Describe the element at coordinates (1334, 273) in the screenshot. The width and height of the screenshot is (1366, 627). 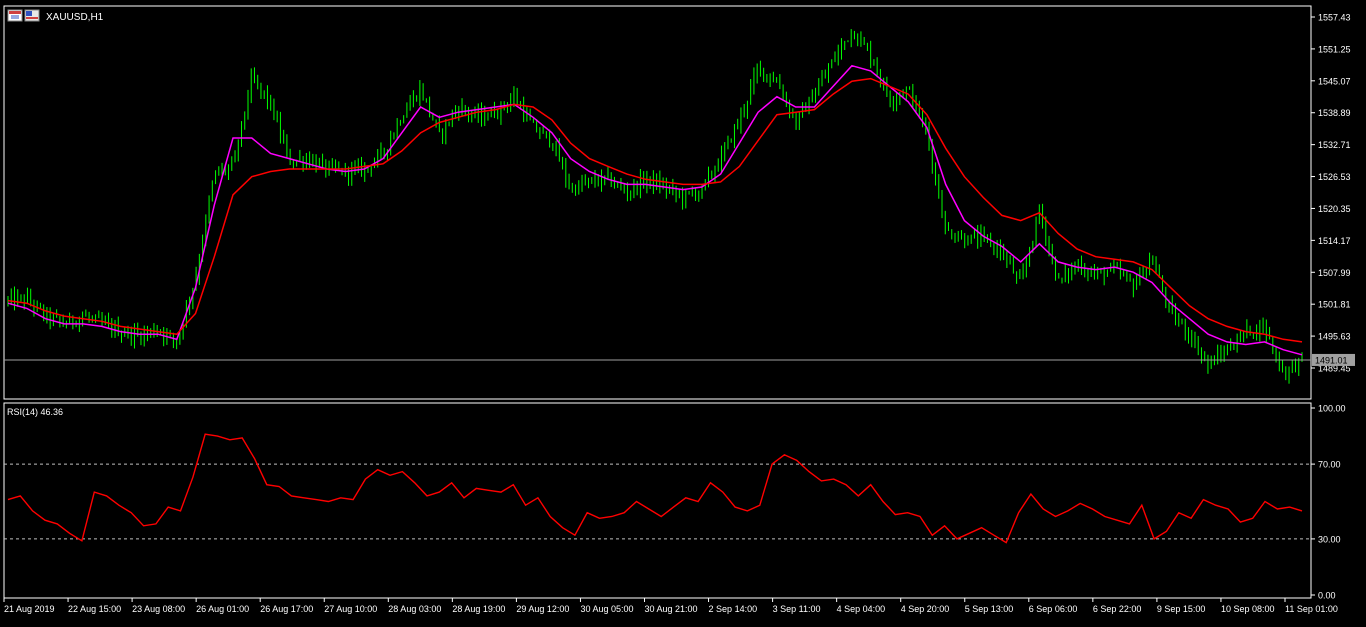
I see `price-tick-label: 1507.99` at that location.